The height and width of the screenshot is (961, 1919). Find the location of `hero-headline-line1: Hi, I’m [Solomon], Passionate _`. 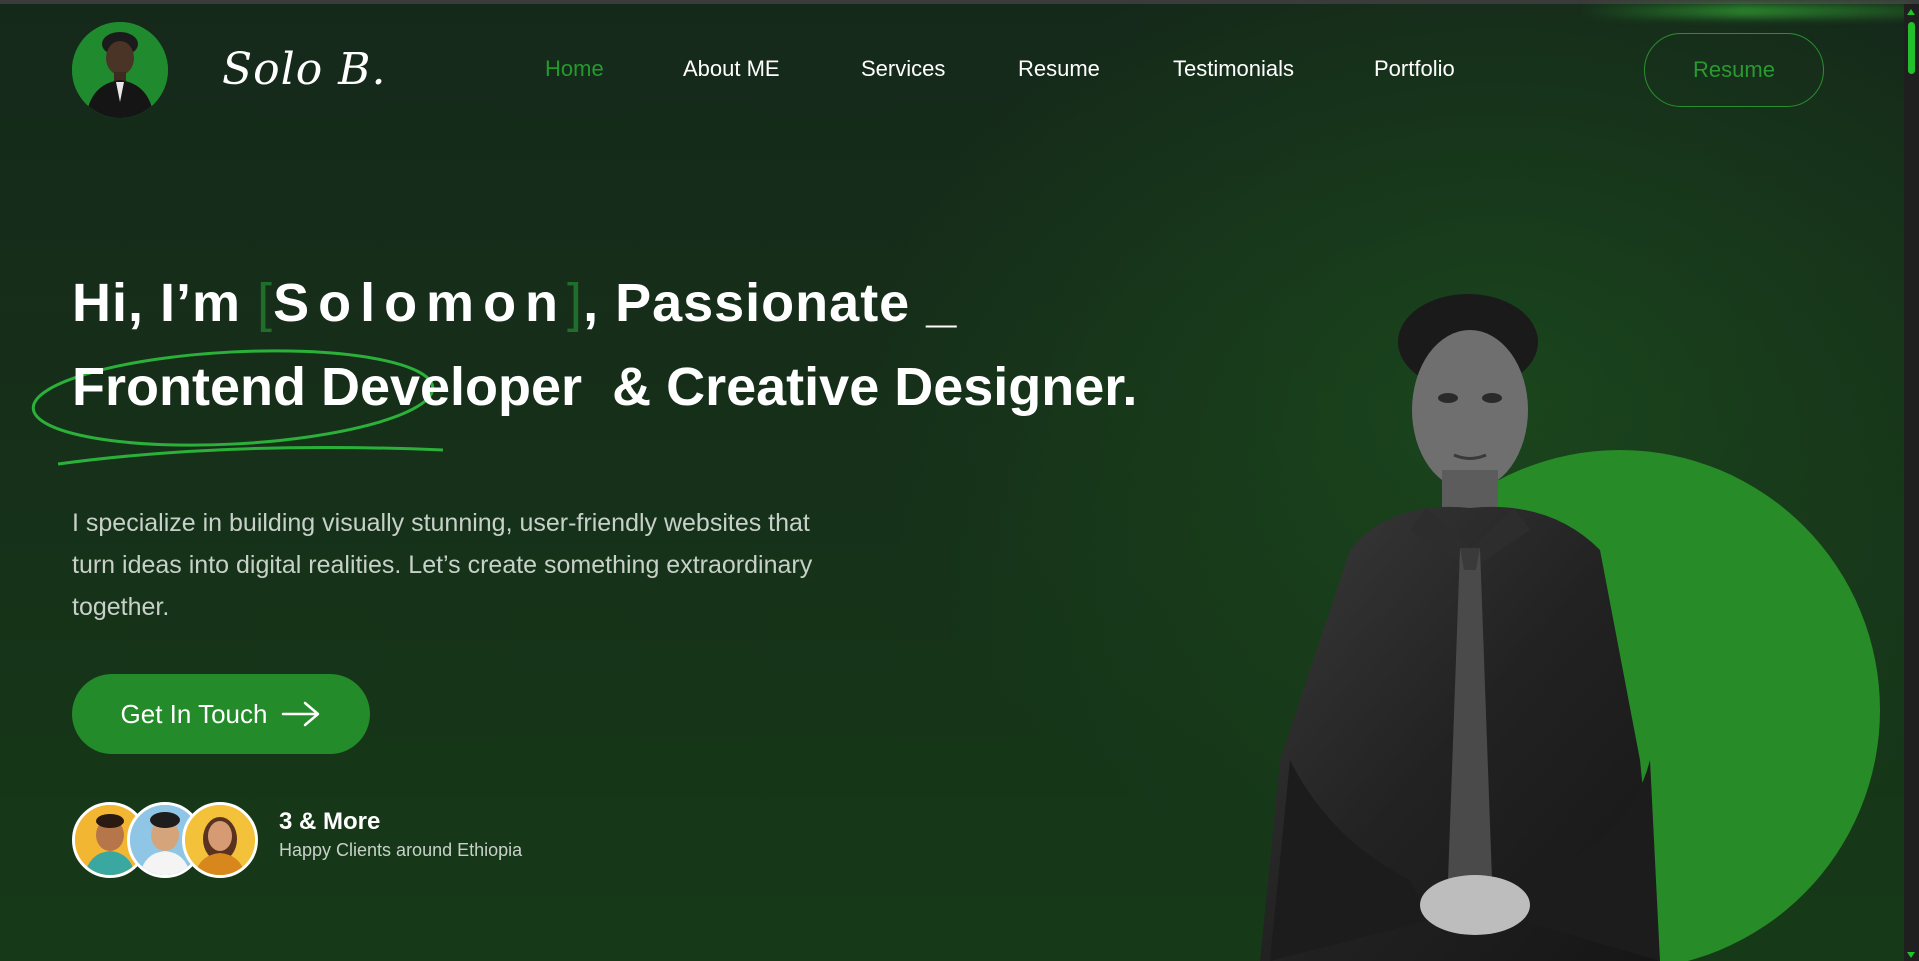

hero-headline-line1: Hi, I’m [Solomon], Passionate _ is located at coordinates (514, 303).